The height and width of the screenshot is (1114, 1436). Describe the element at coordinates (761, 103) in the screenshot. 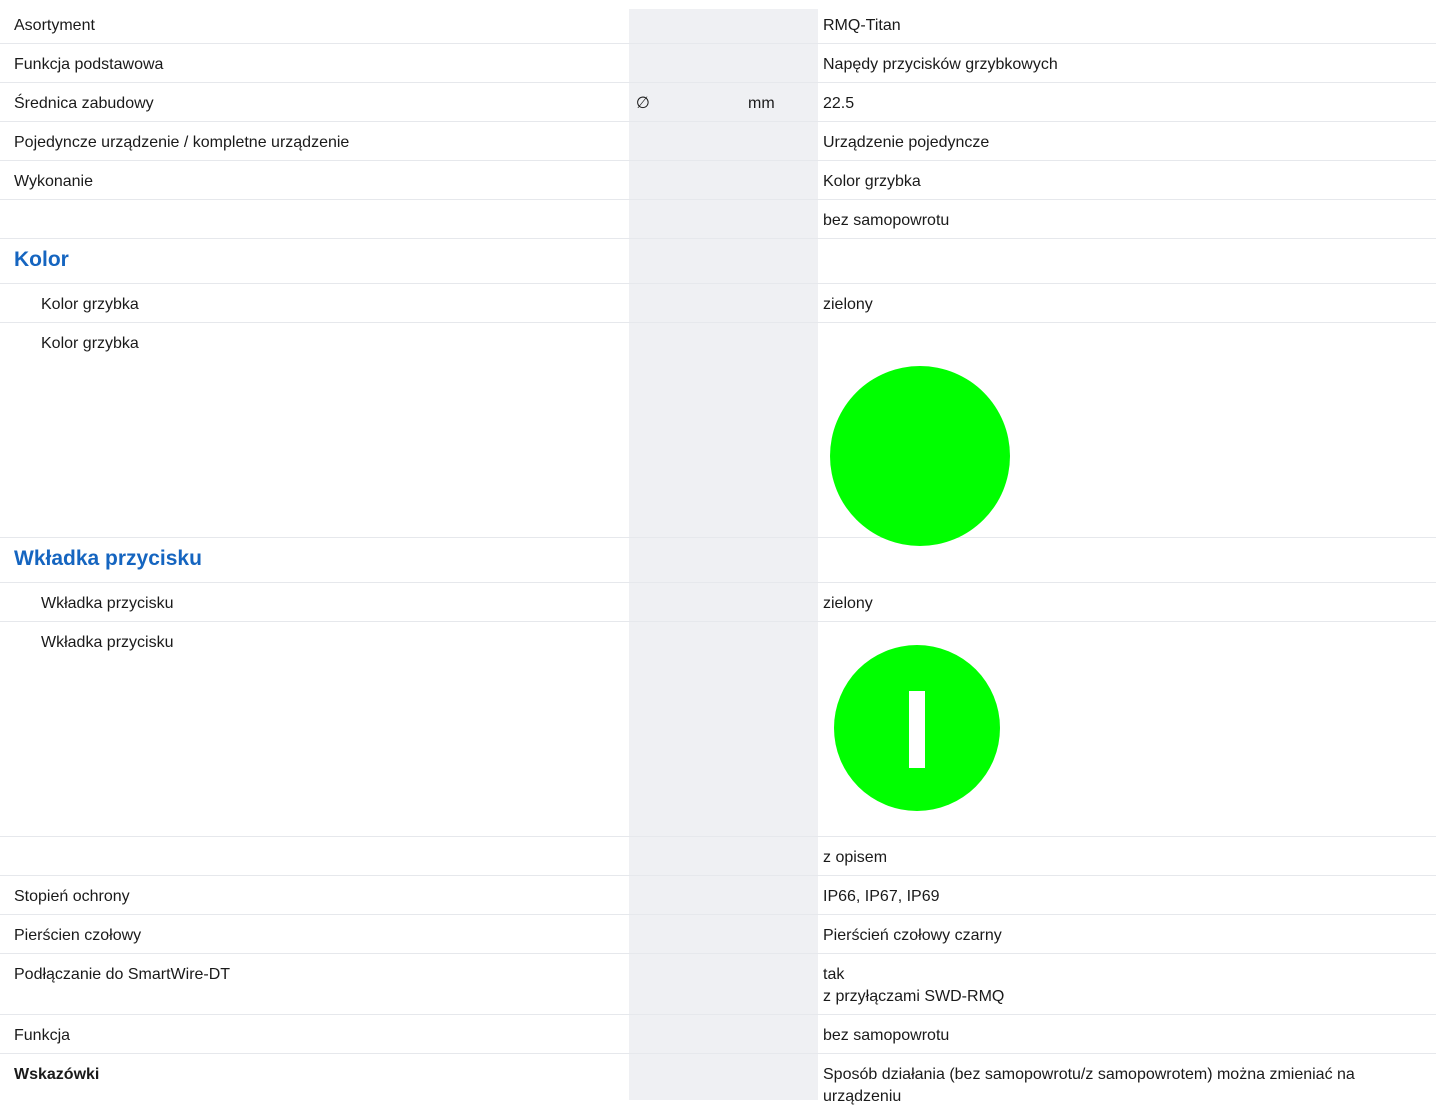

I see `unit-label: mm` at that location.